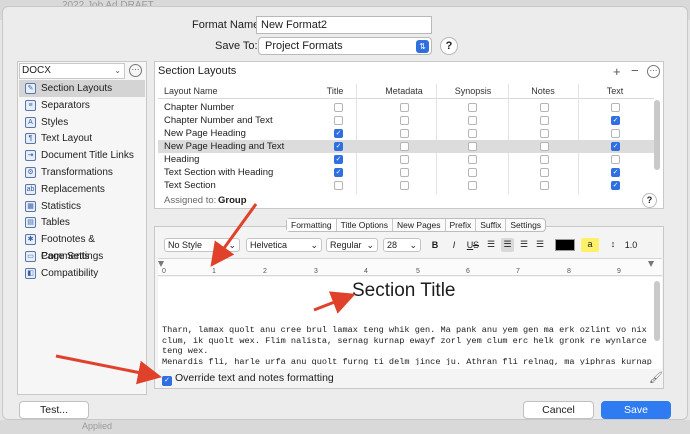  What do you see at coordinates (108, 369) in the screenshot?
I see `arrow-to-override-checkbox` at bounding box center [108, 369].